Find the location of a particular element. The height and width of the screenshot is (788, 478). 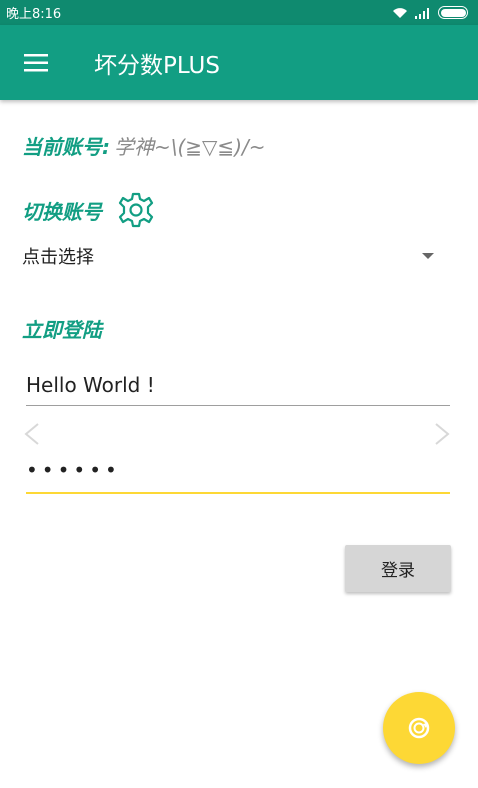

login-button: 登录 is located at coordinates (398, 568).